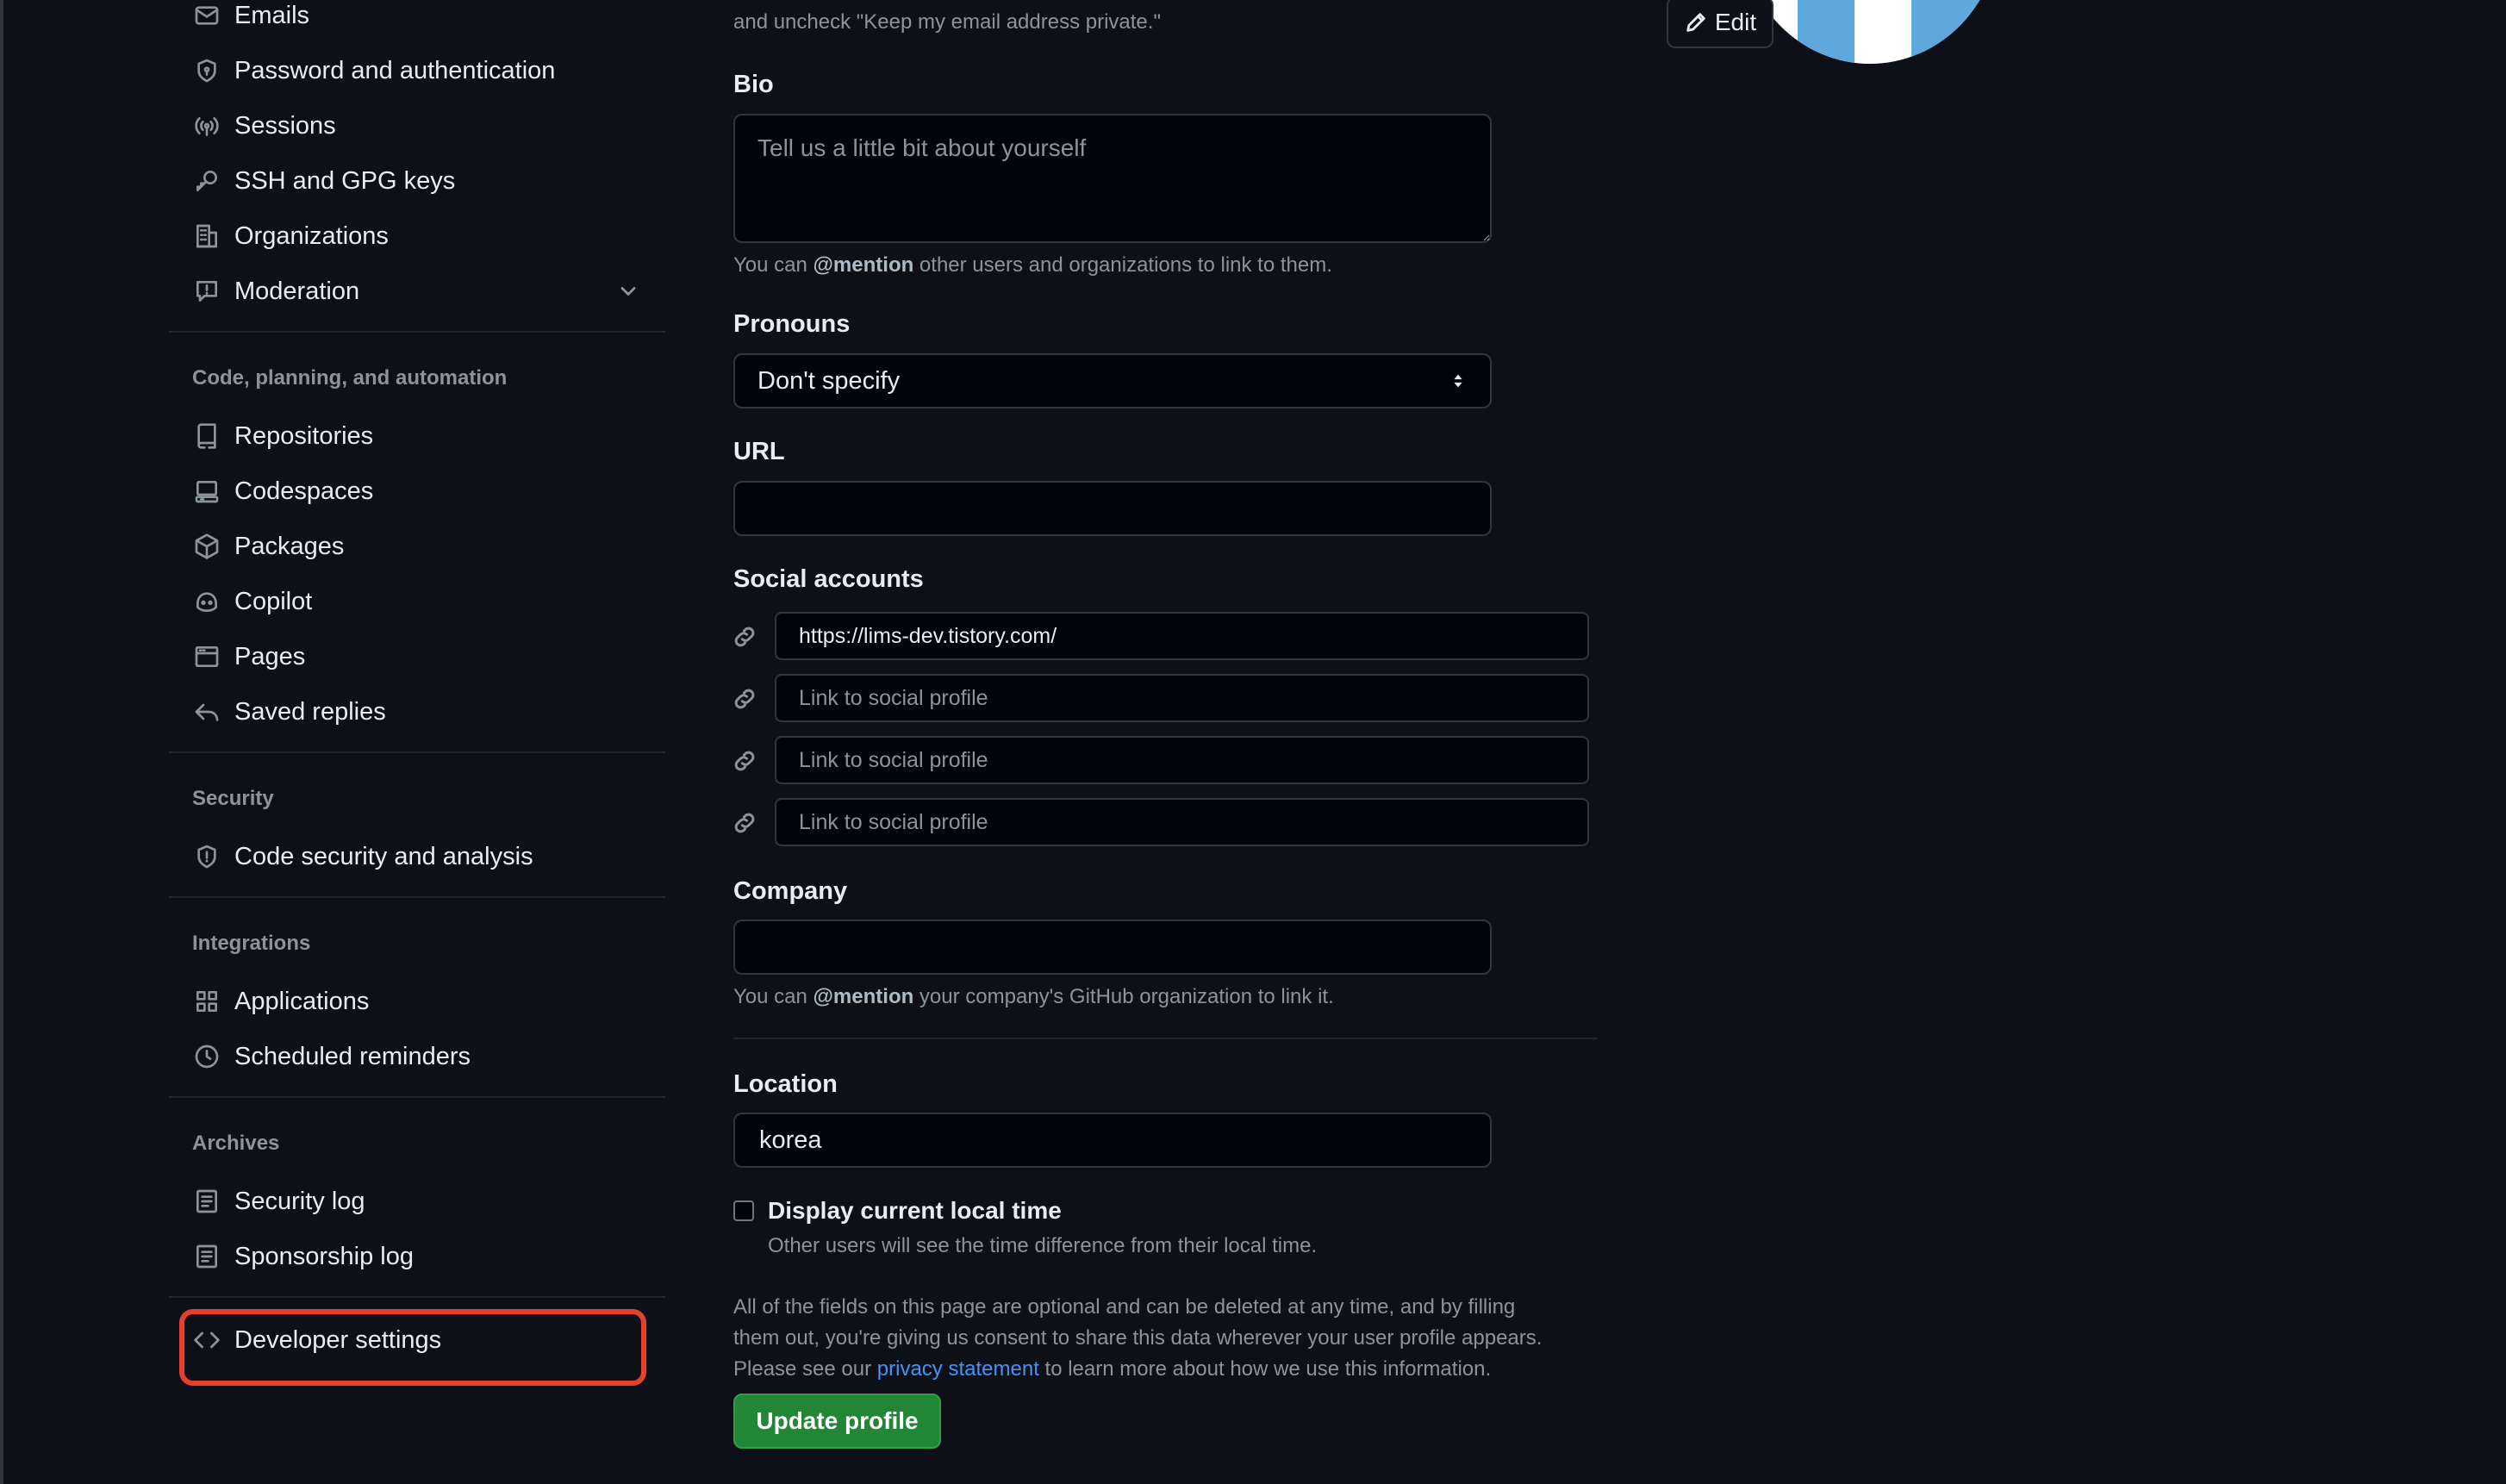 The width and height of the screenshot is (2506, 1484). What do you see at coordinates (207, 546) in the screenshot?
I see `package-icon` at bounding box center [207, 546].